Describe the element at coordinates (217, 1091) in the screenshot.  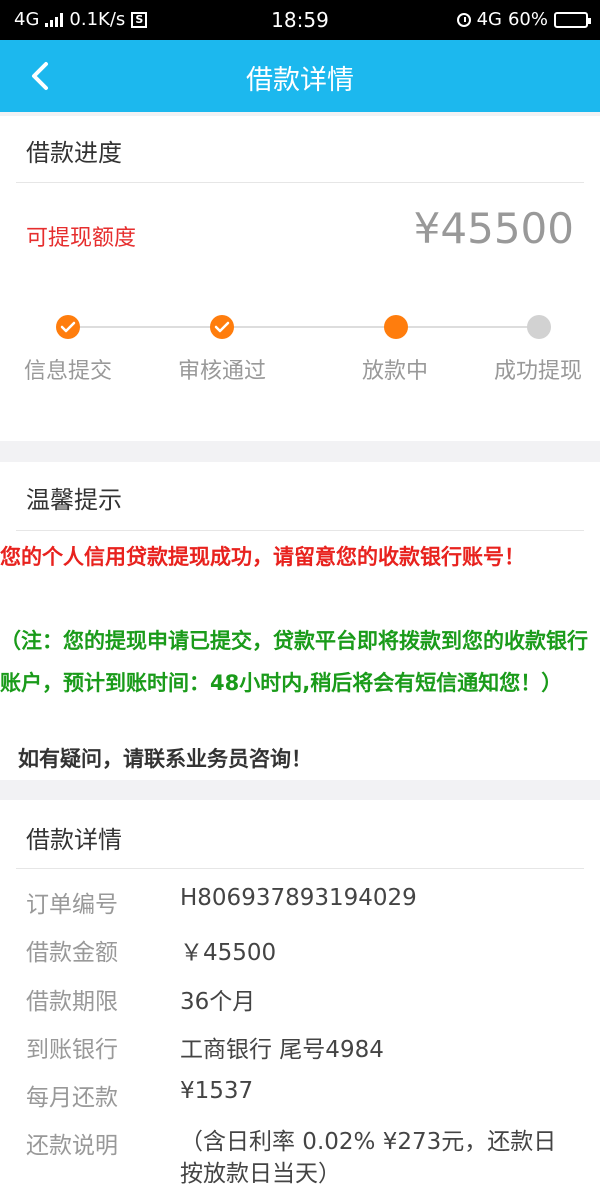
I see `detail-value: ¥1537` at that location.